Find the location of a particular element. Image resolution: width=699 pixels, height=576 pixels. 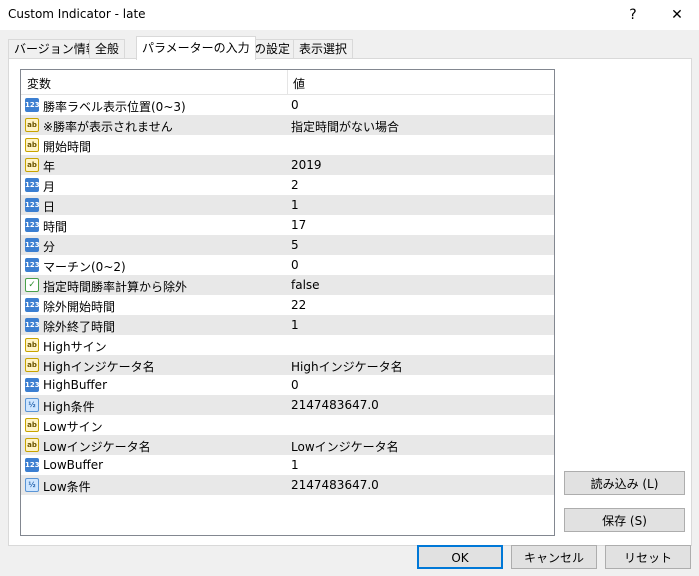

parameter-value: 5 is located at coordinates (295, 245).